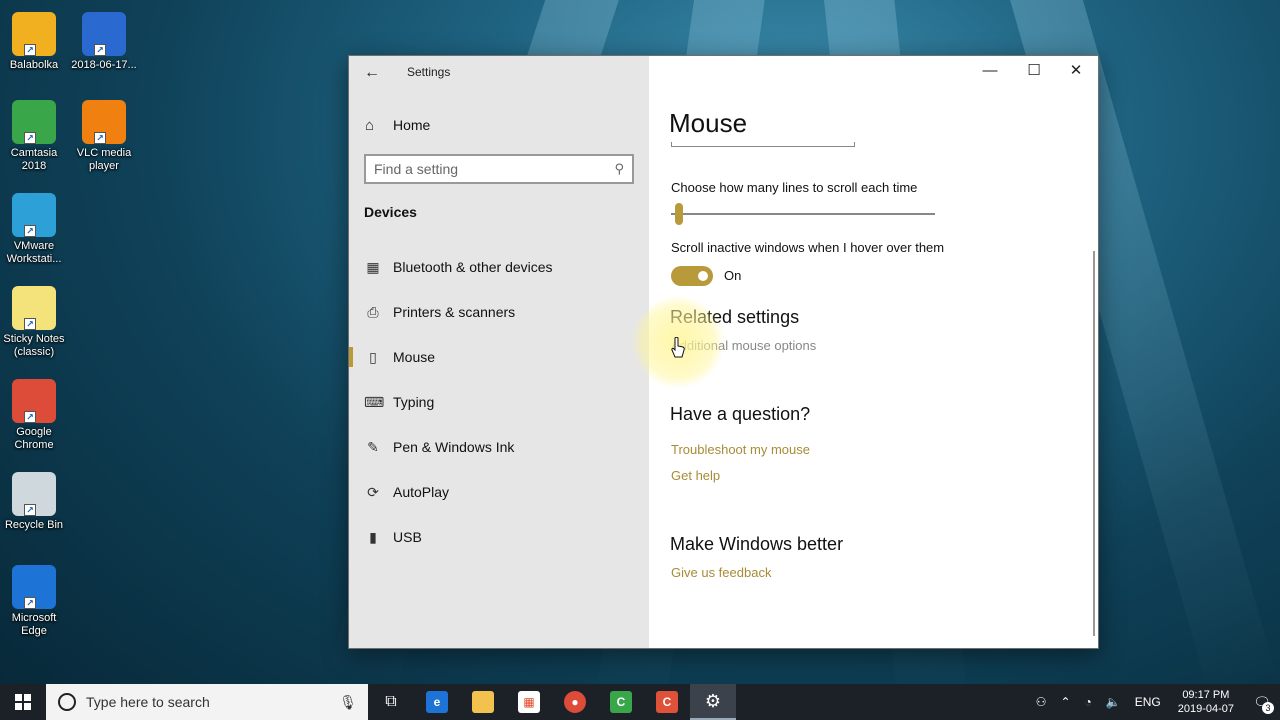 This screenshot has width=1280, height=720. I want to click on desktop-icon: ↗ Recycle Bin, so click(34, 502).